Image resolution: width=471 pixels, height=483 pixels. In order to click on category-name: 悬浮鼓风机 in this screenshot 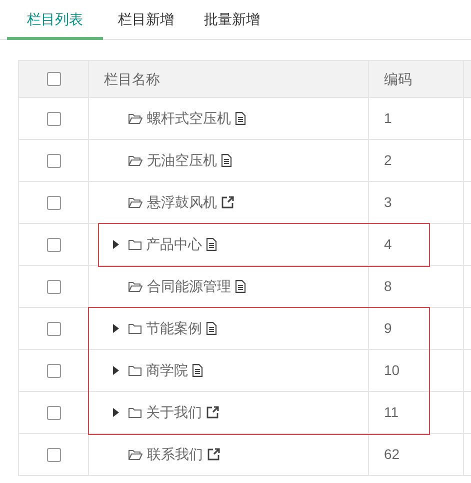, I will do `click(182, 202)`.